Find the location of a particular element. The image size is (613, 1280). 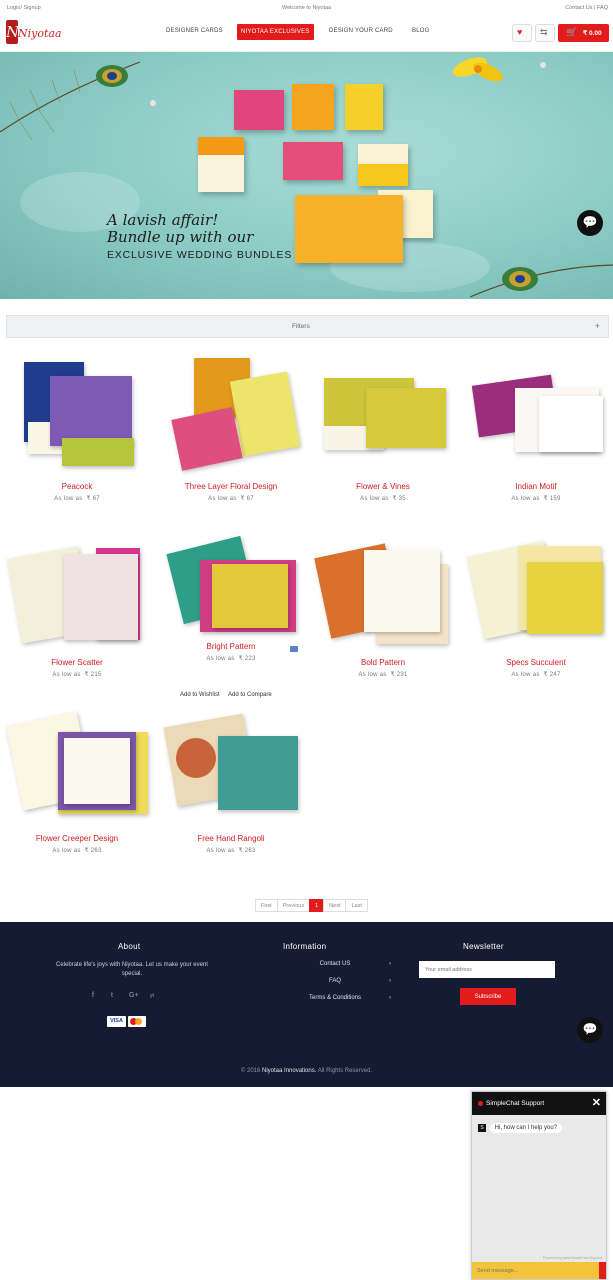

product-card-three-layer-floral: Three Layer Floral Design As low as ₹ 67 is located at coordinates (231, 430).